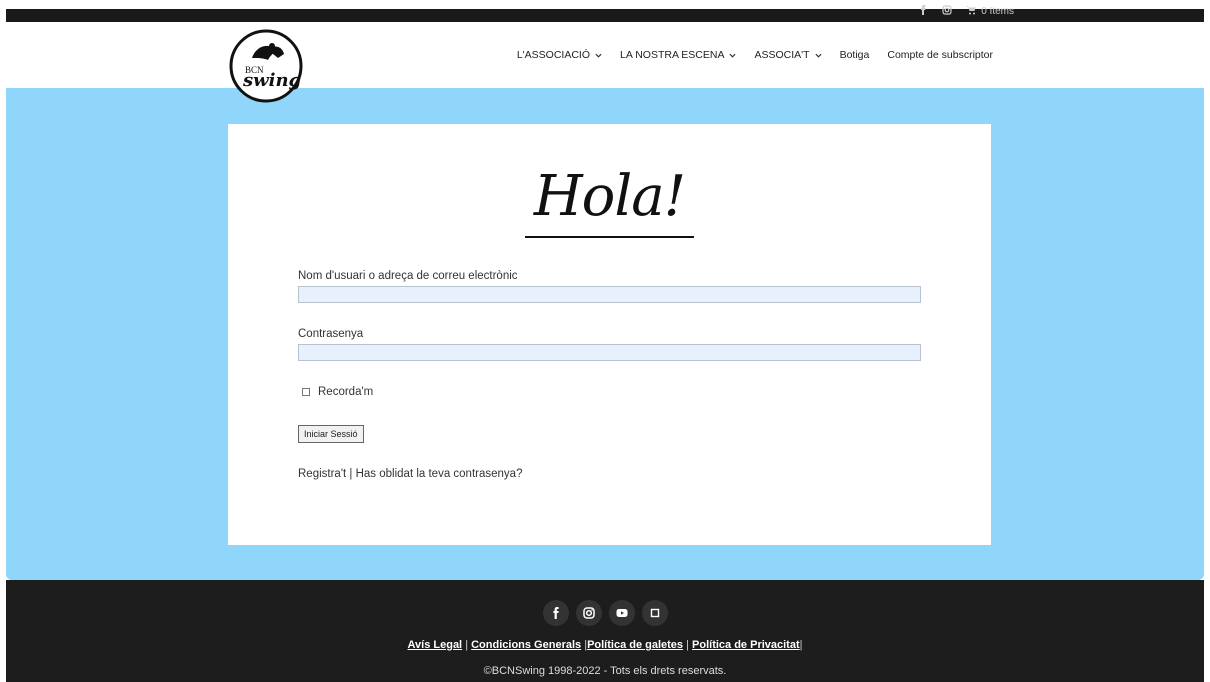  What do you see at coordinates (605, 613) in the screenshot?
I see `footer-social` at bounding box center [605, 613].